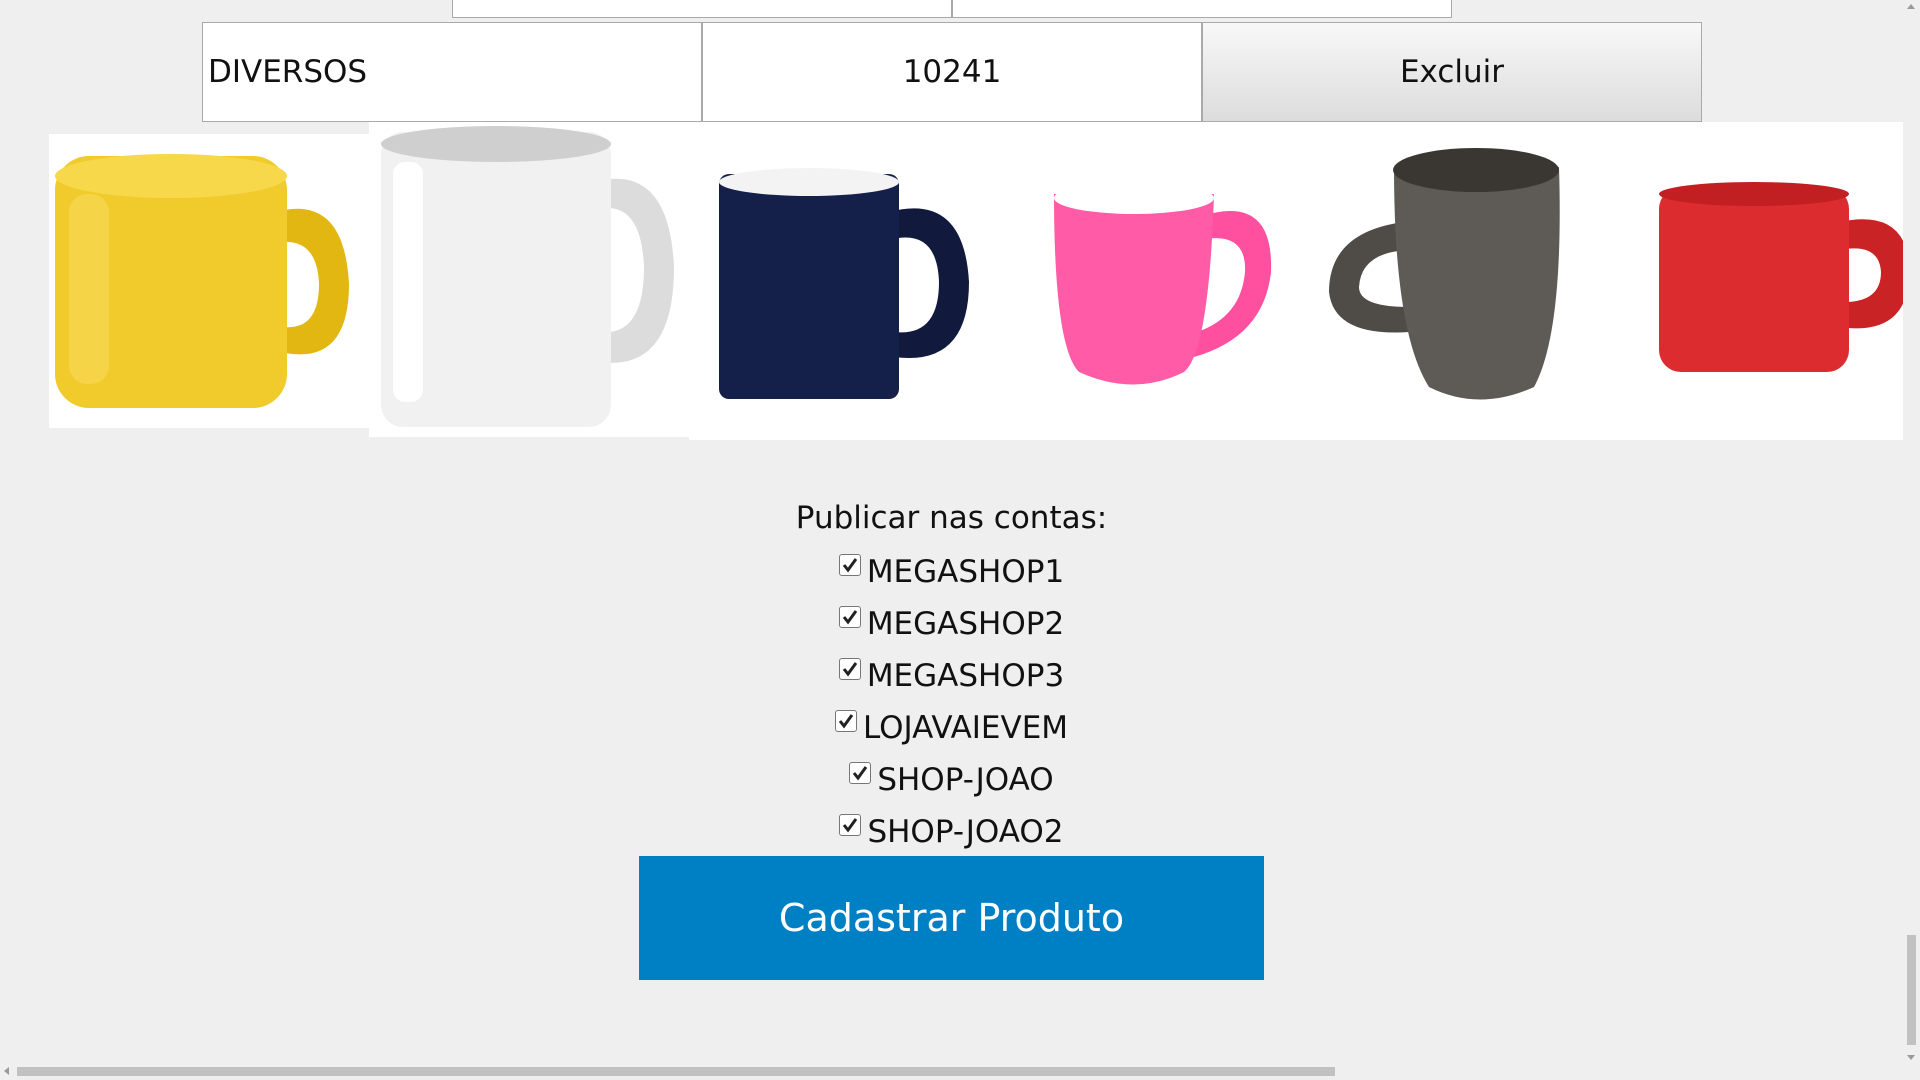  I want to click on account-label: SHOP-JOAO, so click(965, 780).